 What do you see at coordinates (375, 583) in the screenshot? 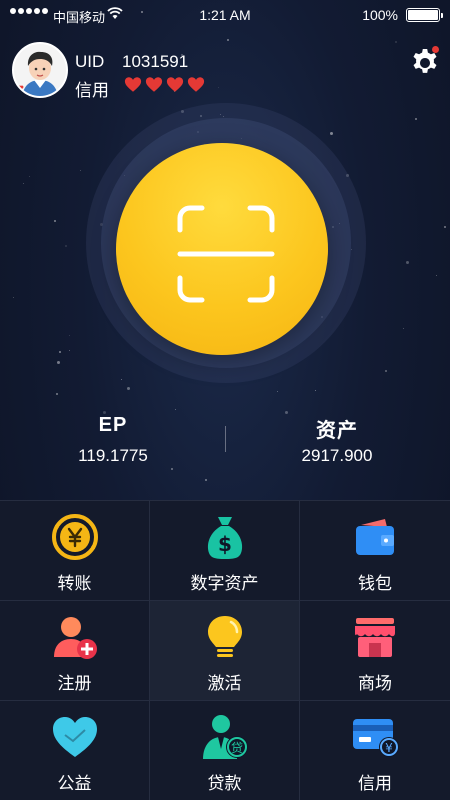
I see `grid-item-label: 钱包` at bounding box center [375, 583].